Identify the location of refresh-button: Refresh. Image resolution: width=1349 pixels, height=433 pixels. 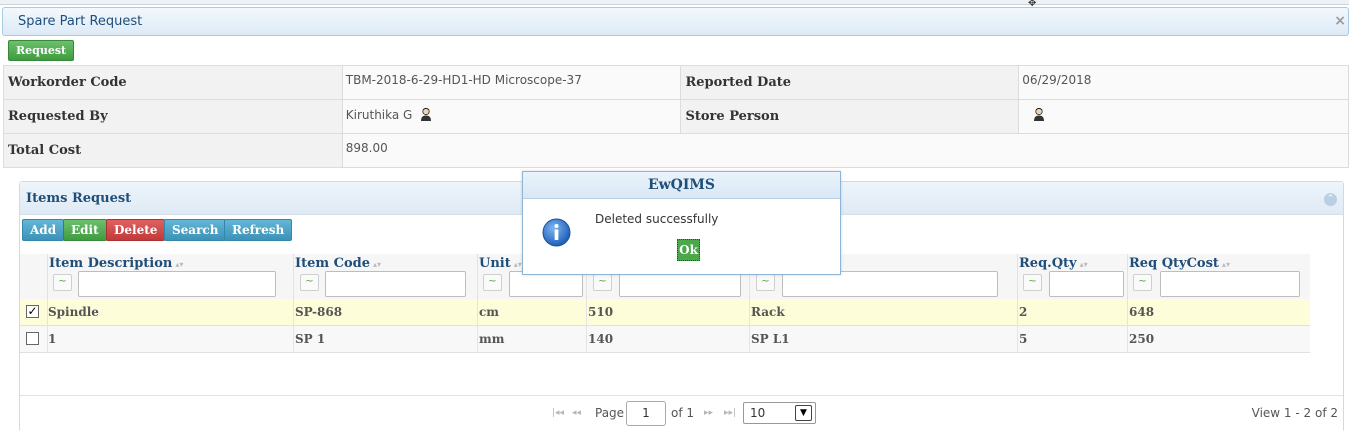
(258, 230).